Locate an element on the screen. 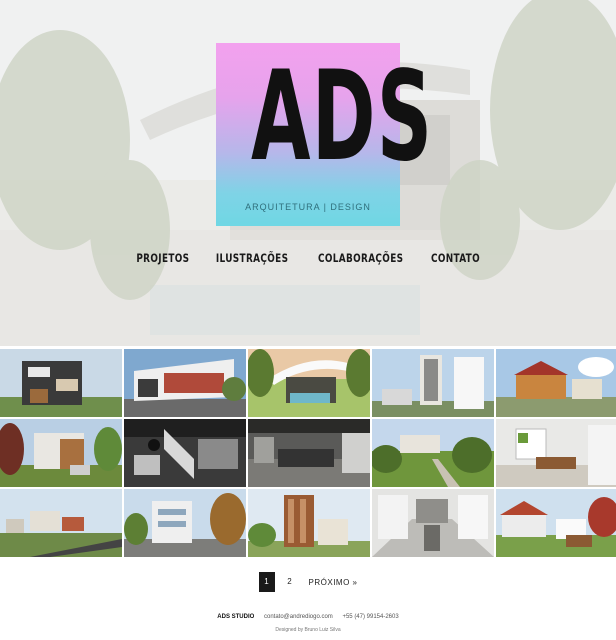  nav-ilustracoes: ILUSTRAÇÕES is located at coordinates (252, 258).